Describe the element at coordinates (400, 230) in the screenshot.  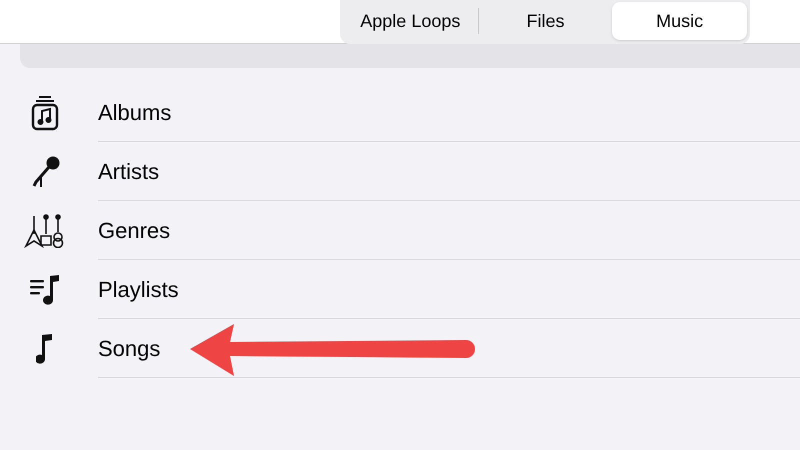
I see `category-row: Genres` at that location.